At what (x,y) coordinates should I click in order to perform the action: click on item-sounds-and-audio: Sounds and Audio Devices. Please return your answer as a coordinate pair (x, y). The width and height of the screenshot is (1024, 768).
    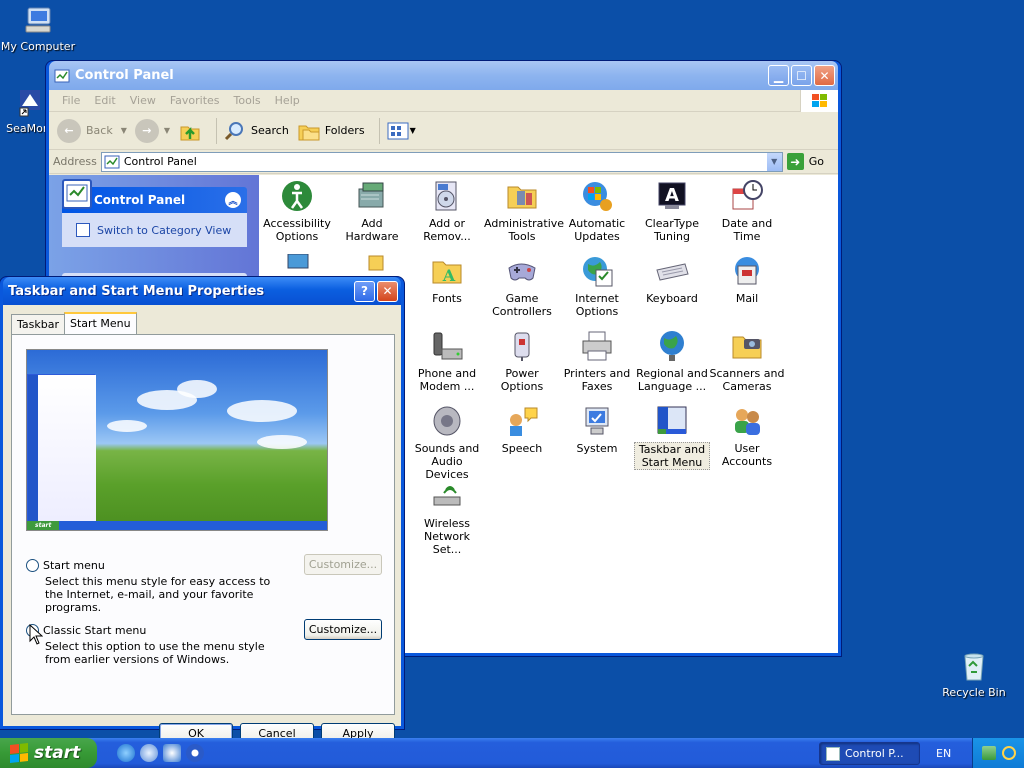
    Looking at the image, I should click on (447, 442).